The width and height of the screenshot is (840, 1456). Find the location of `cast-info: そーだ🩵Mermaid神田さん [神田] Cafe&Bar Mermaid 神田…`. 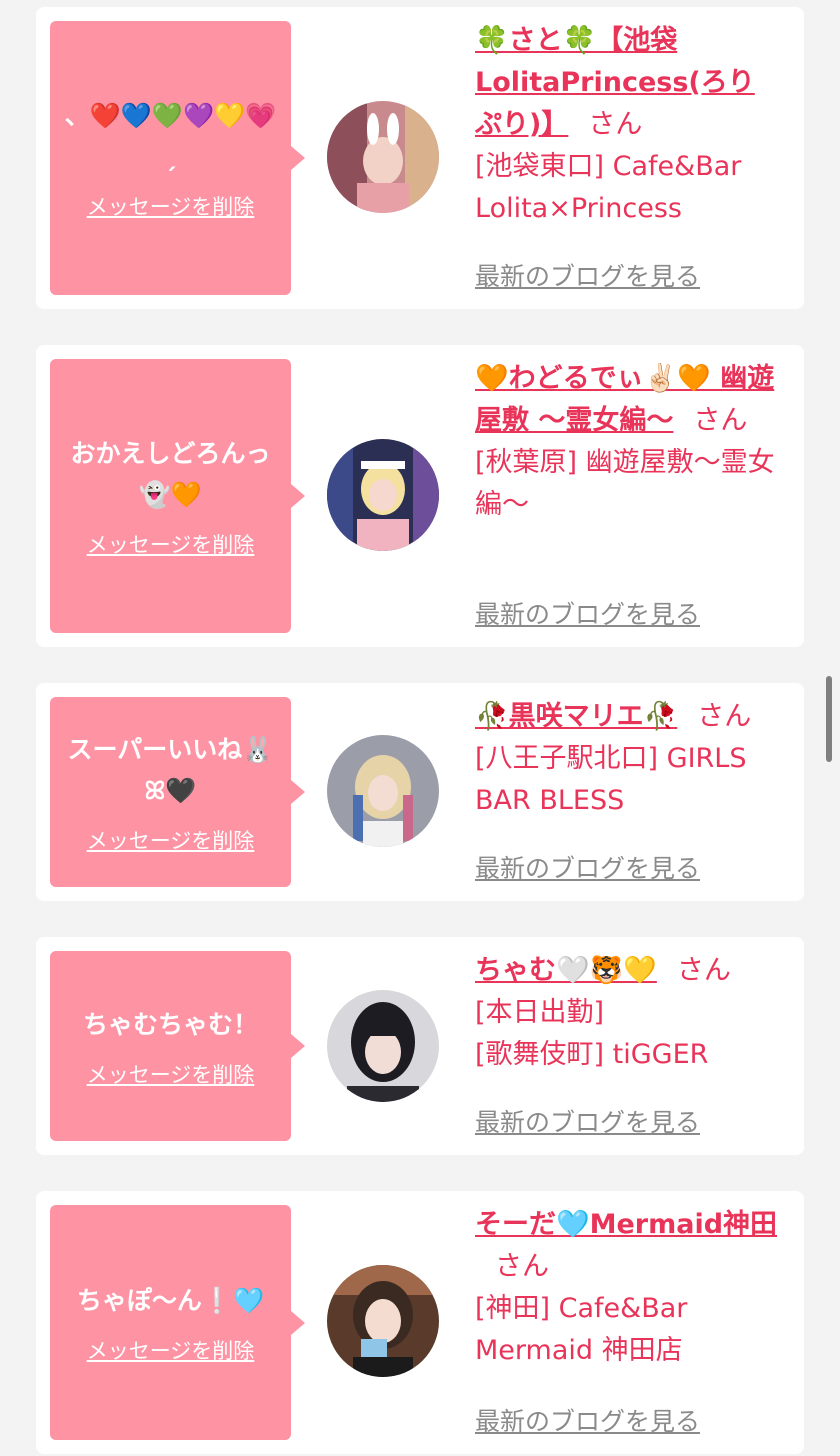

cast-info: そーだ🩵Mermaid神田さん [神田] Cafe&Bar Mermaid 神田… is located at coordinates (627, 1288).